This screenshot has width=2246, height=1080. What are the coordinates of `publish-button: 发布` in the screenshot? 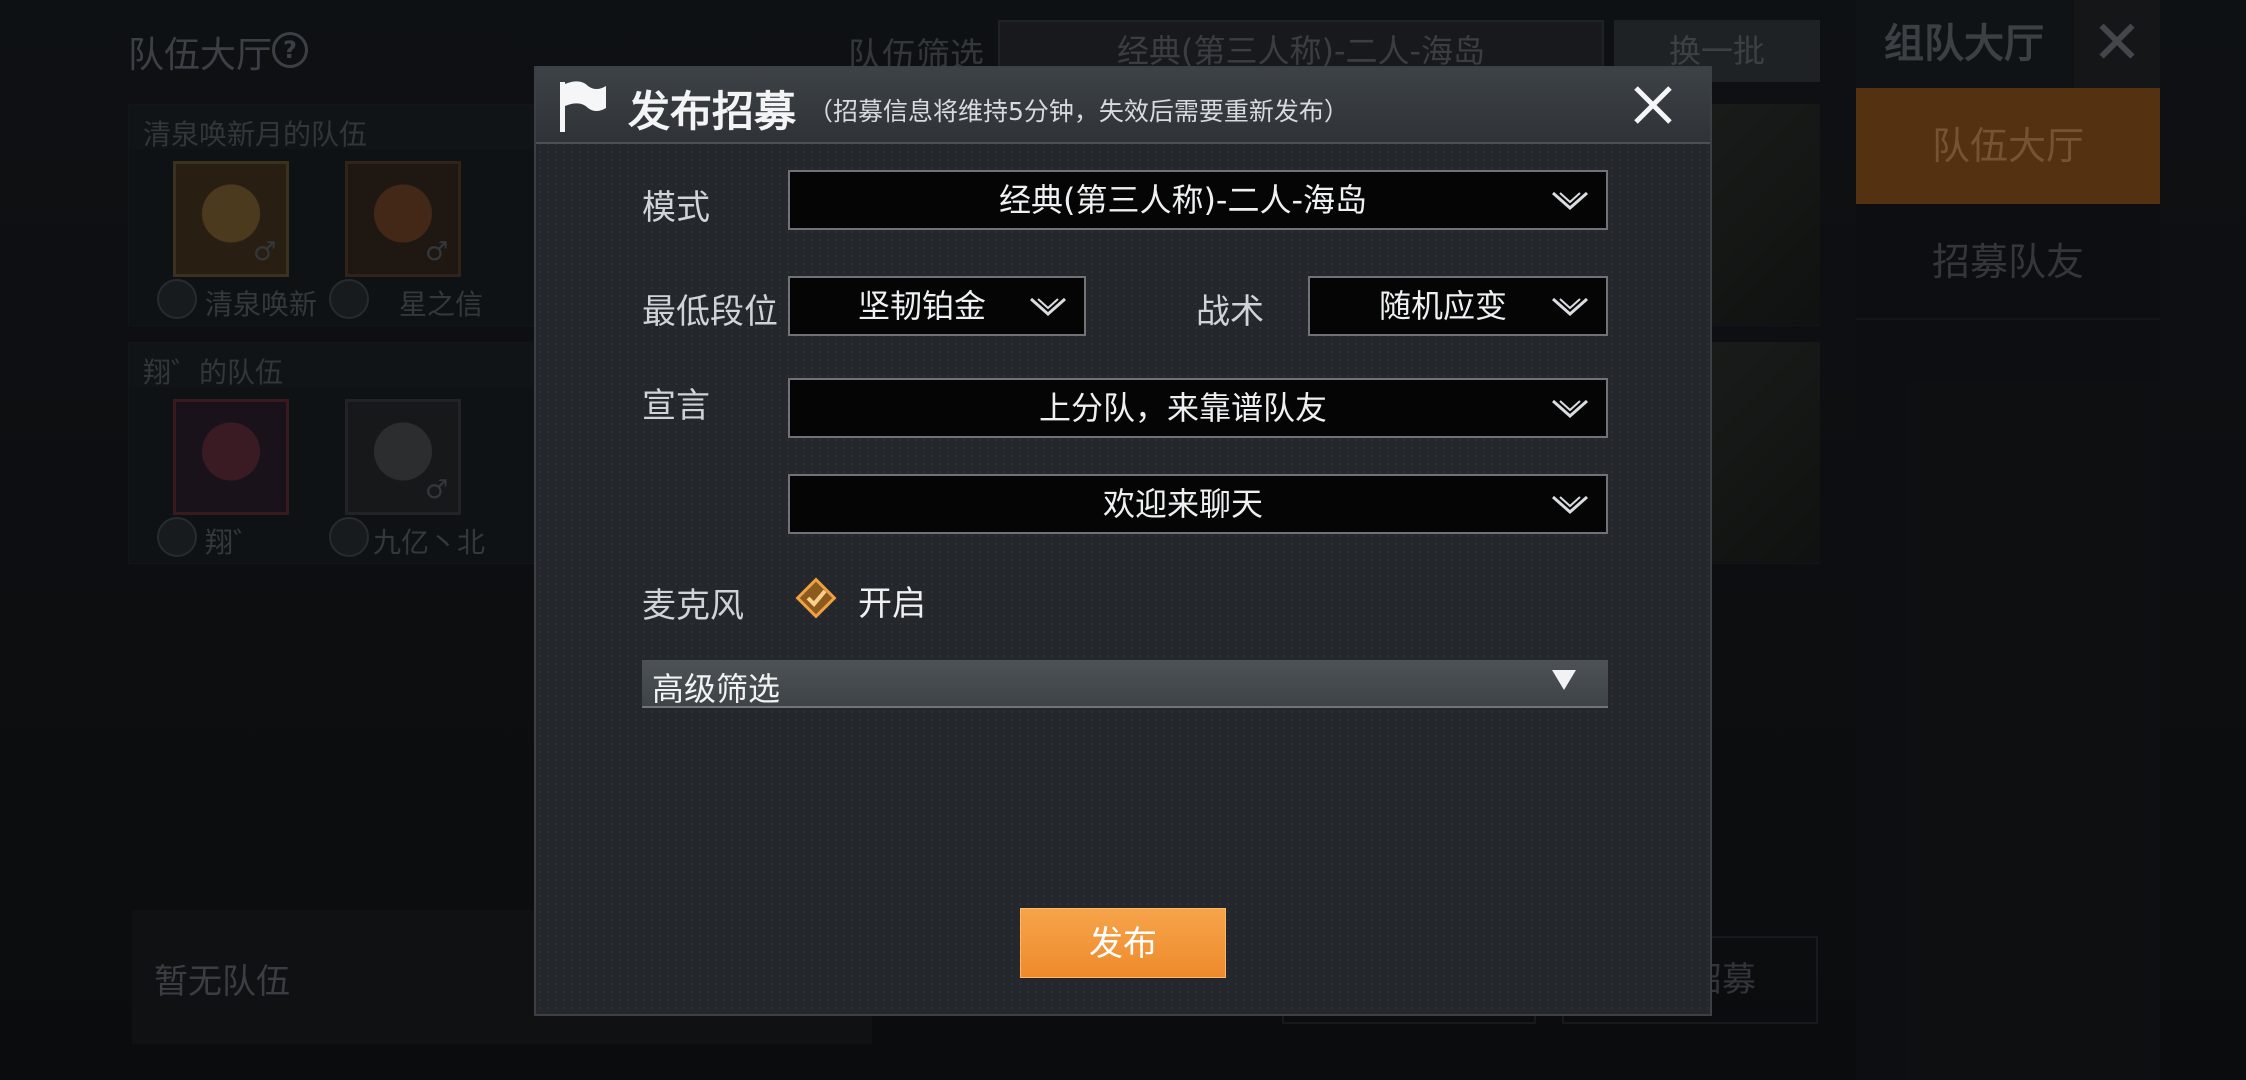 It's located at (1123, 943).